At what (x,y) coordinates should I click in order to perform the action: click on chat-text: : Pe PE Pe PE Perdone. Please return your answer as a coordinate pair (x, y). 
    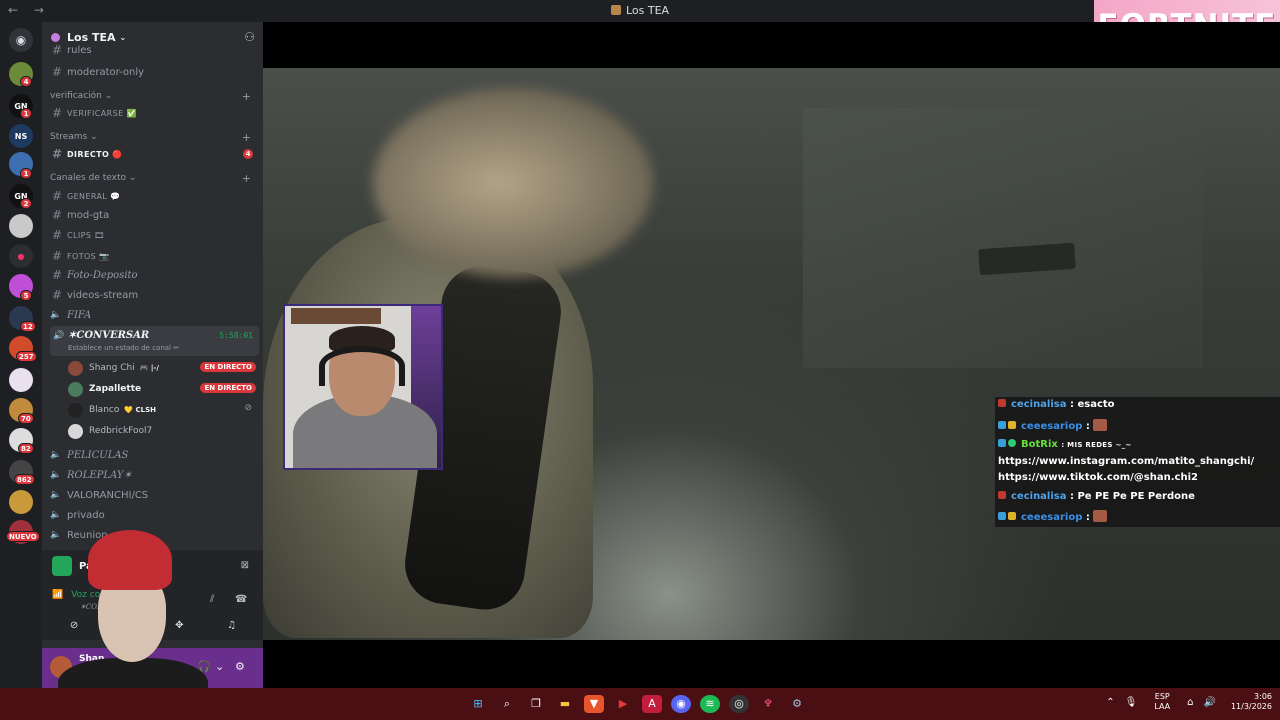
    Looking at the image, I should click on (1132, 496).